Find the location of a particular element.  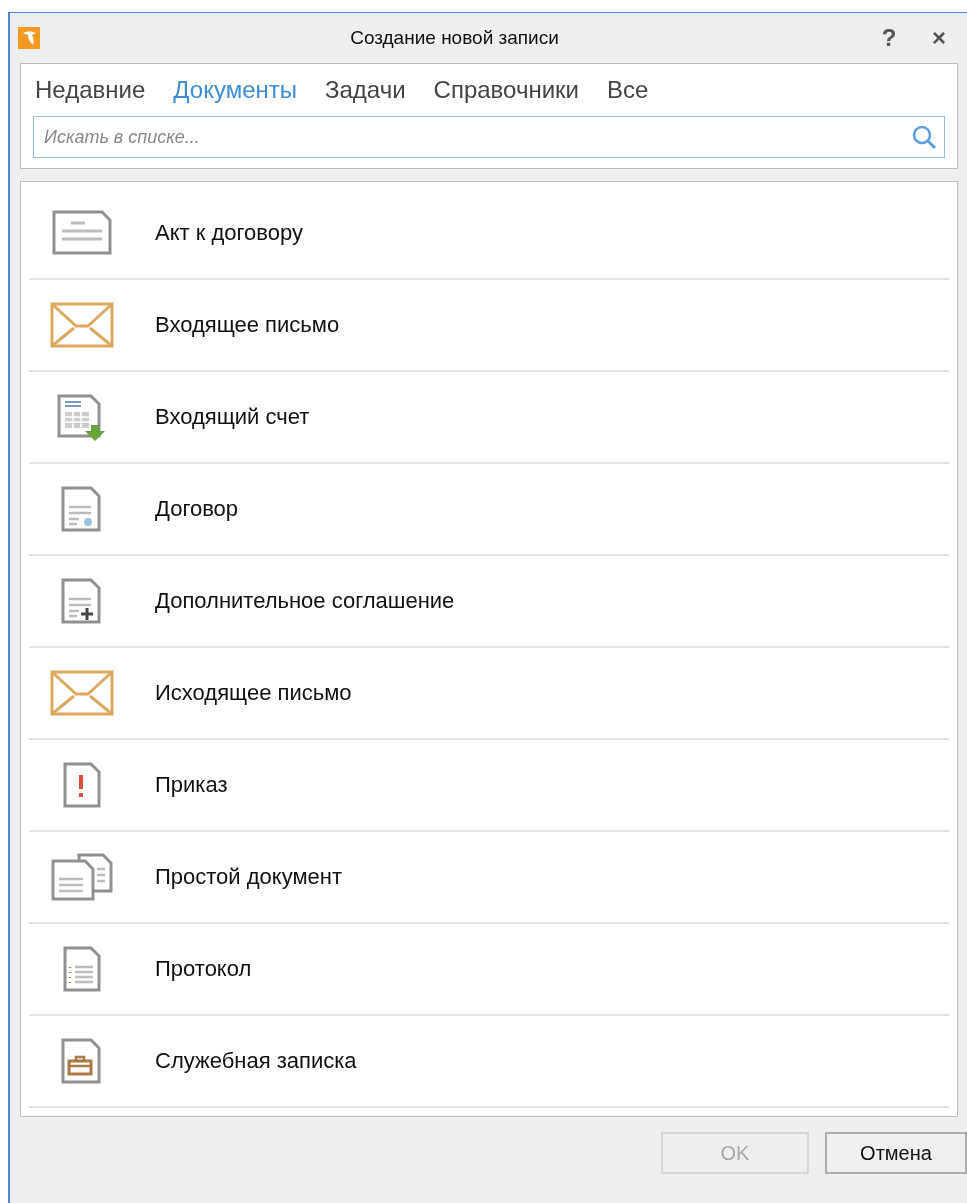

tab: Документы is located at coordinates (235, 90).